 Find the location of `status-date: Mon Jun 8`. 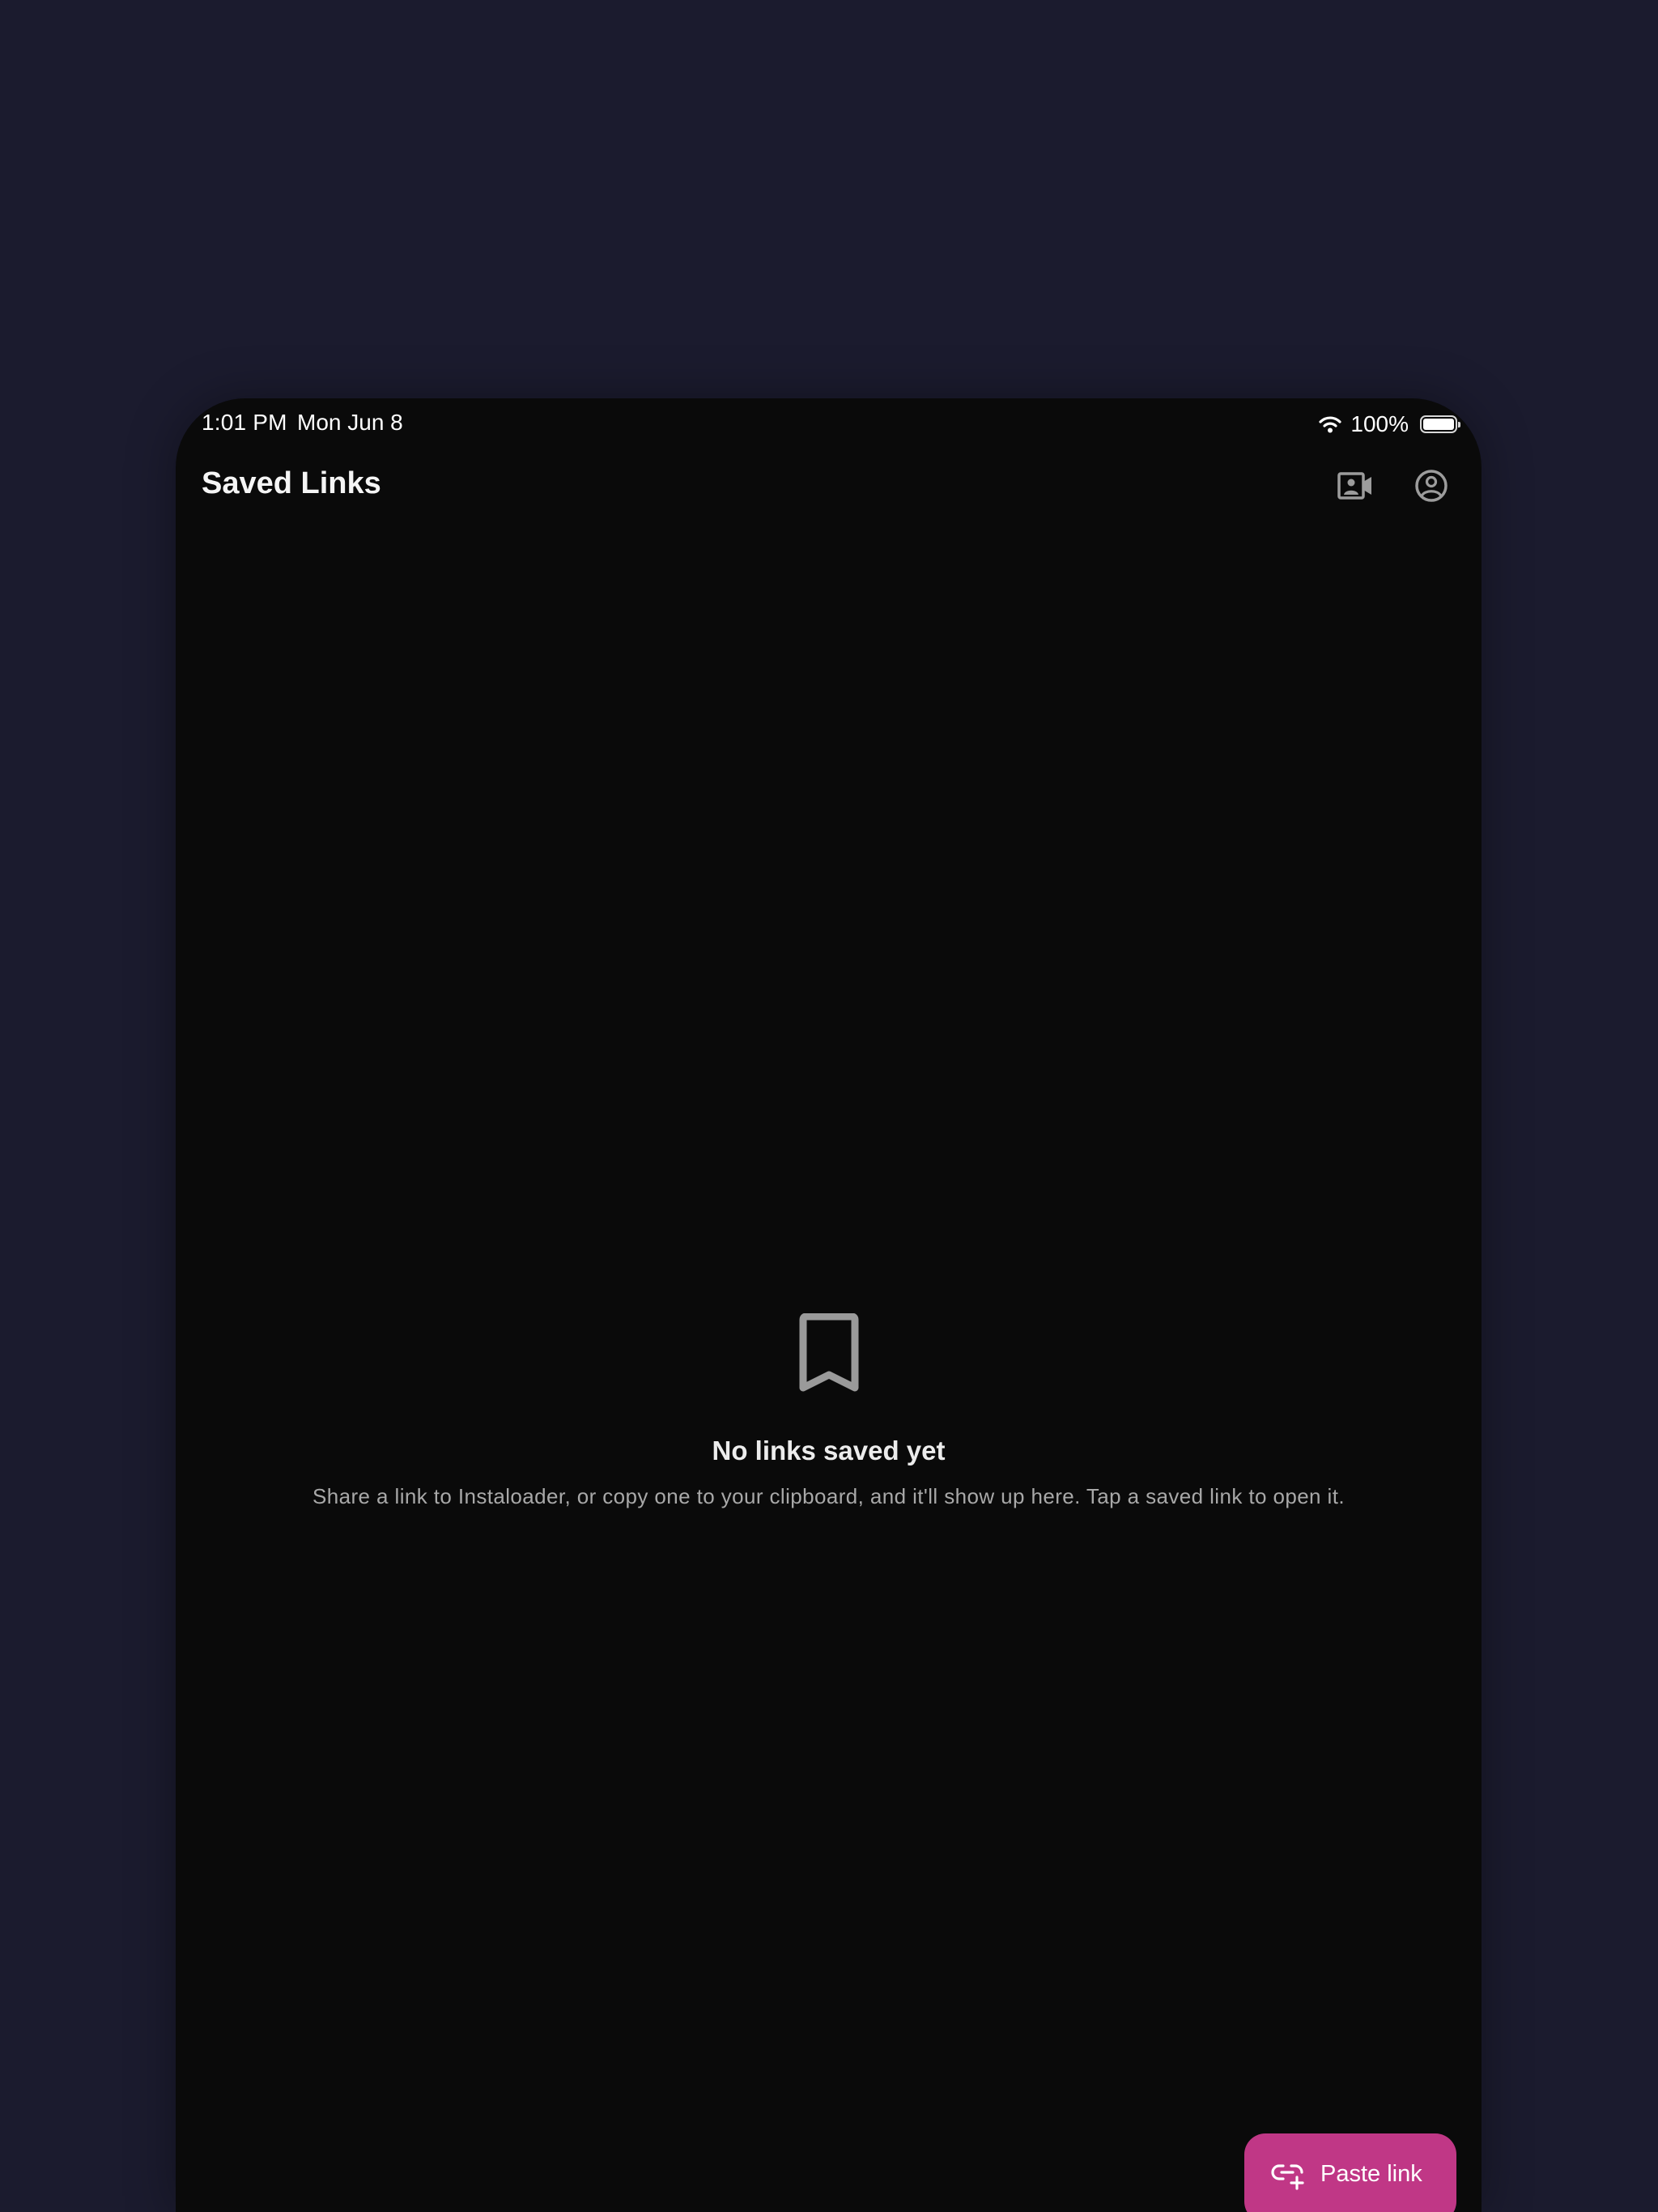

status-date: Mon Jun 8 is located at coordinates (350, 422).